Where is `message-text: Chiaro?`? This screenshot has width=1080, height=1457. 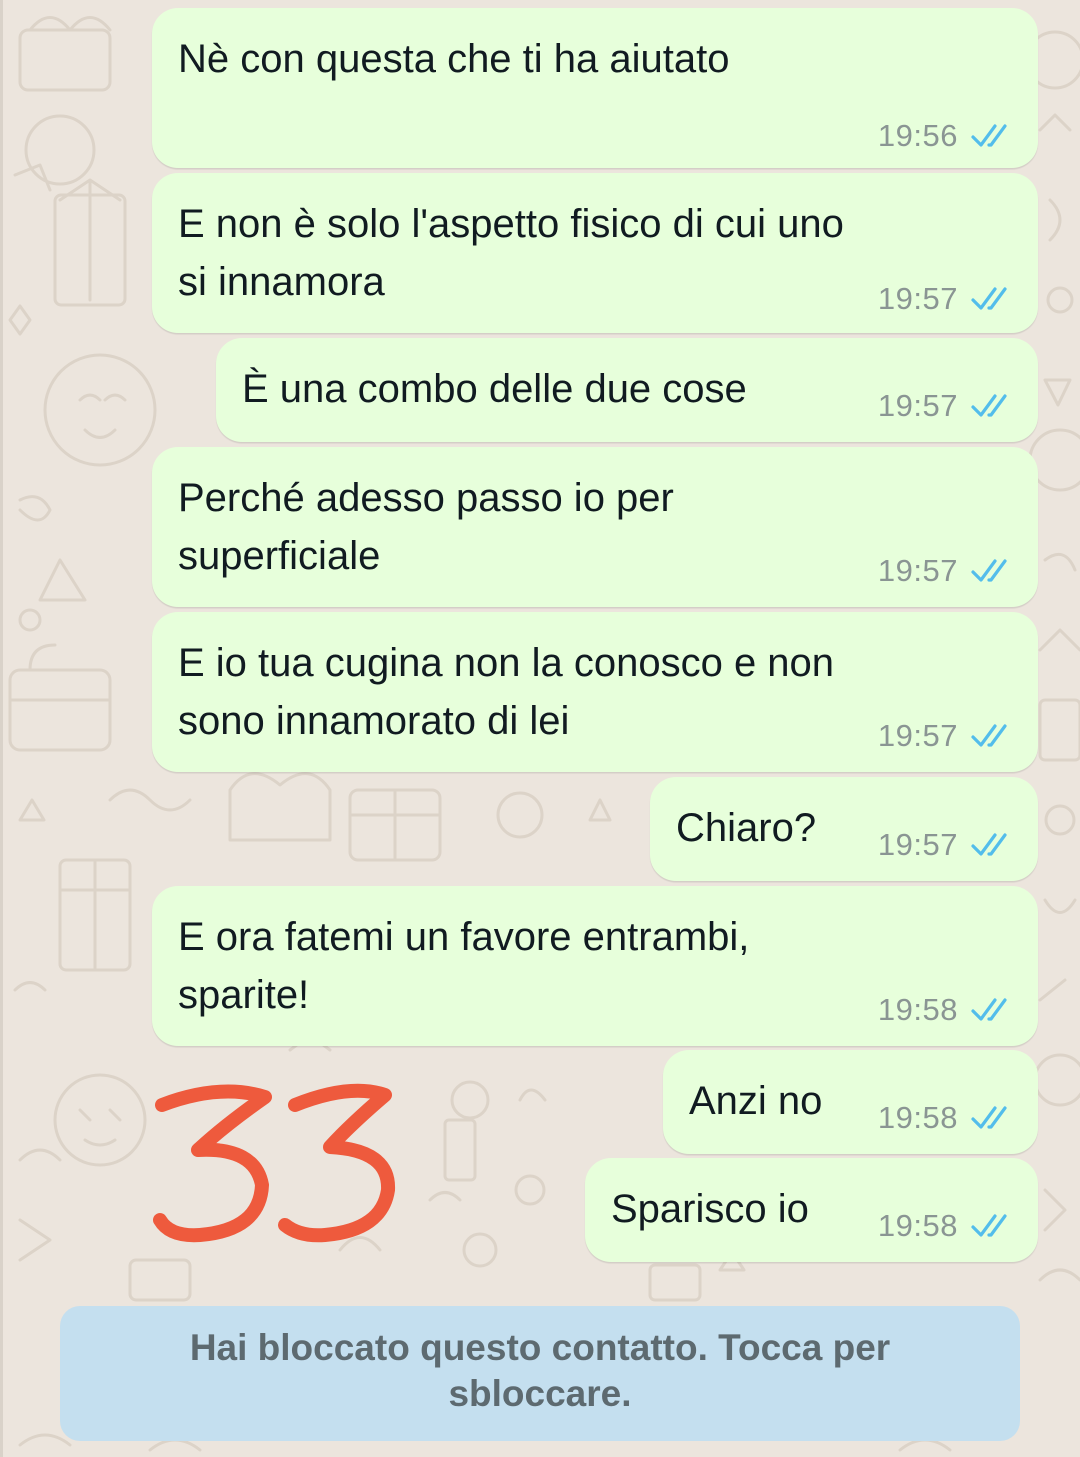 message-text: Chiaro? is located at coordinates (746, 828).